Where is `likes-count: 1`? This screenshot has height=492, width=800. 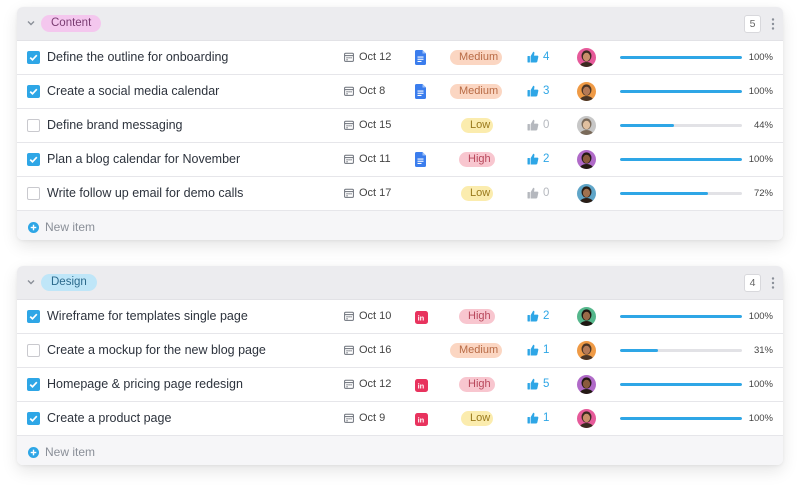
likes-count: 1 is located at coordinates (546, 350).